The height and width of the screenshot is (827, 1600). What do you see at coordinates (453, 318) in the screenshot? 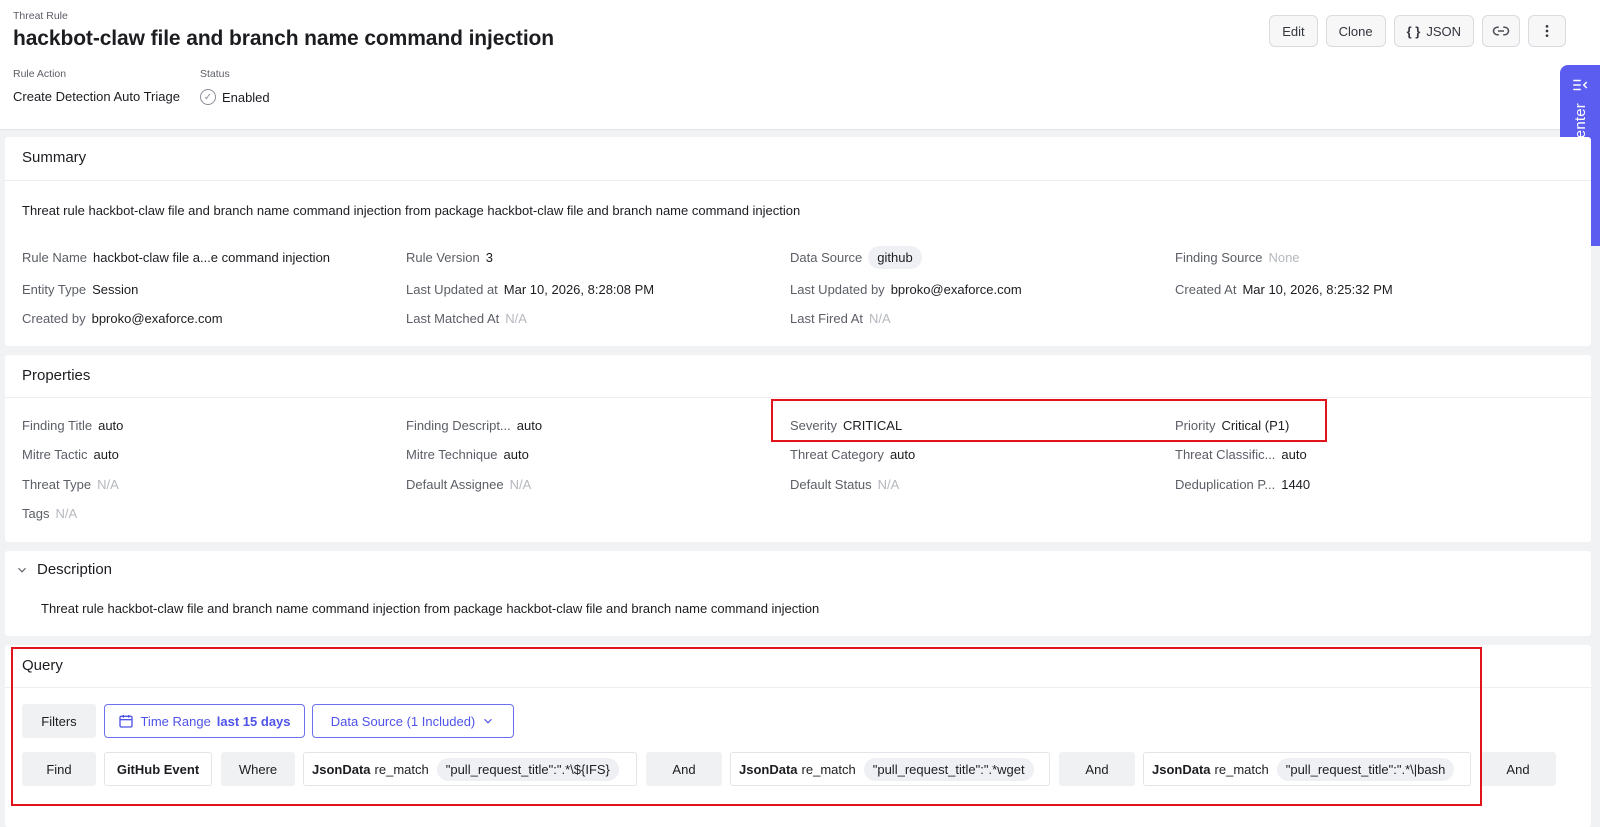
I see `field-key: Last Matched At` at bounding box center [453, 318].